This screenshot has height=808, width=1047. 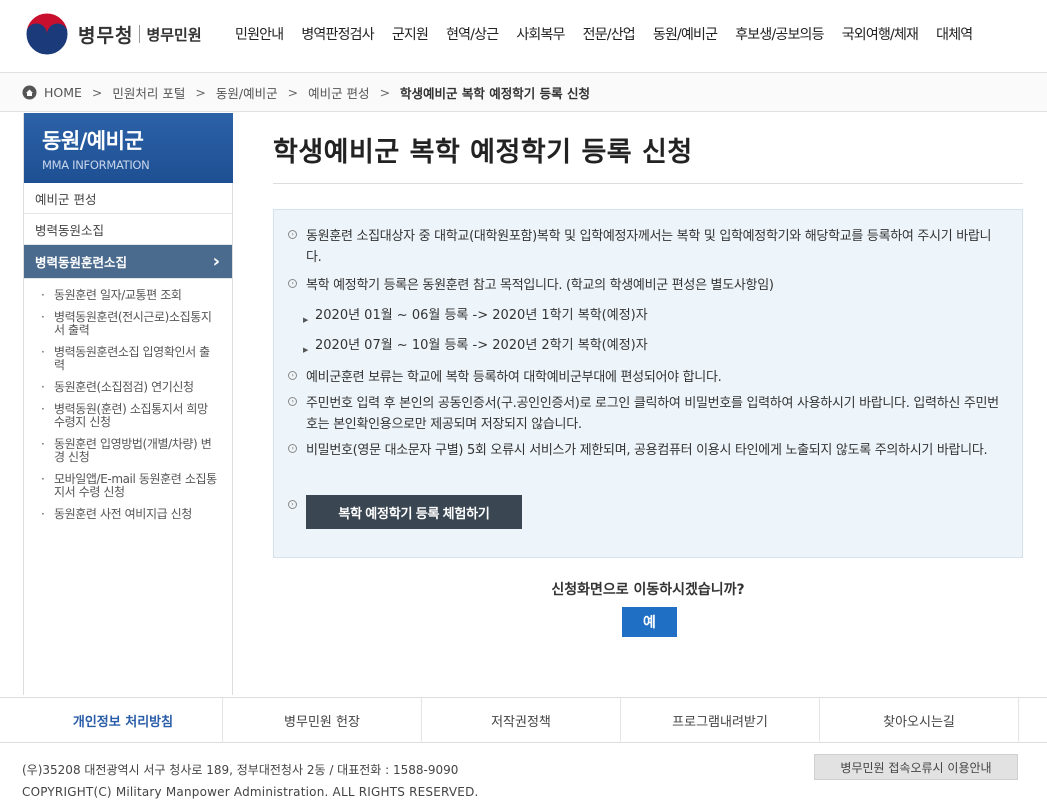 What do you see at coordinates (495, 93) in the screenshot?
I see `breadcrumb-current: 학생예비군 복학 예정학기 등록 신청` at bounding box center [495, 93].